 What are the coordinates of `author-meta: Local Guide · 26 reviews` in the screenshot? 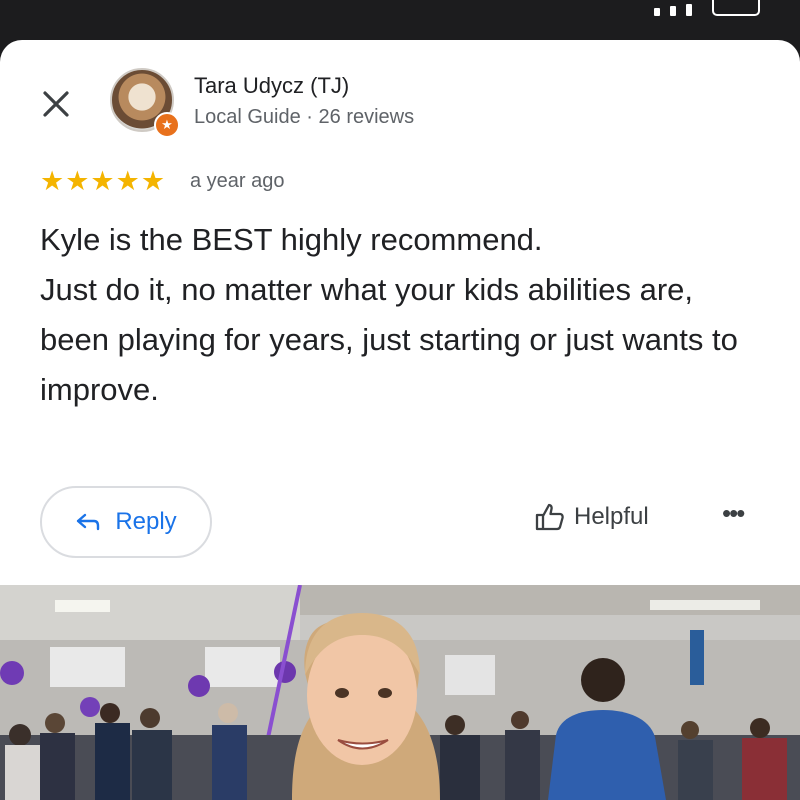 It's located at (304, 117).